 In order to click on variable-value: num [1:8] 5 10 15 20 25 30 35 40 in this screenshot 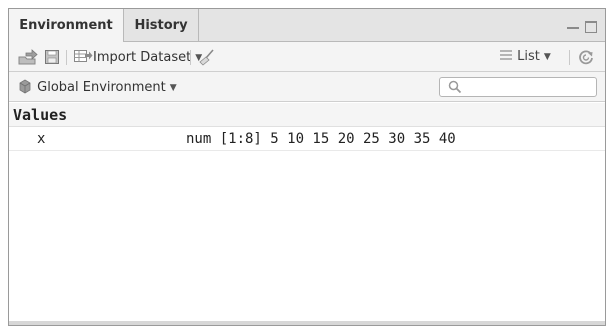, I will do `click(321, 139)`.